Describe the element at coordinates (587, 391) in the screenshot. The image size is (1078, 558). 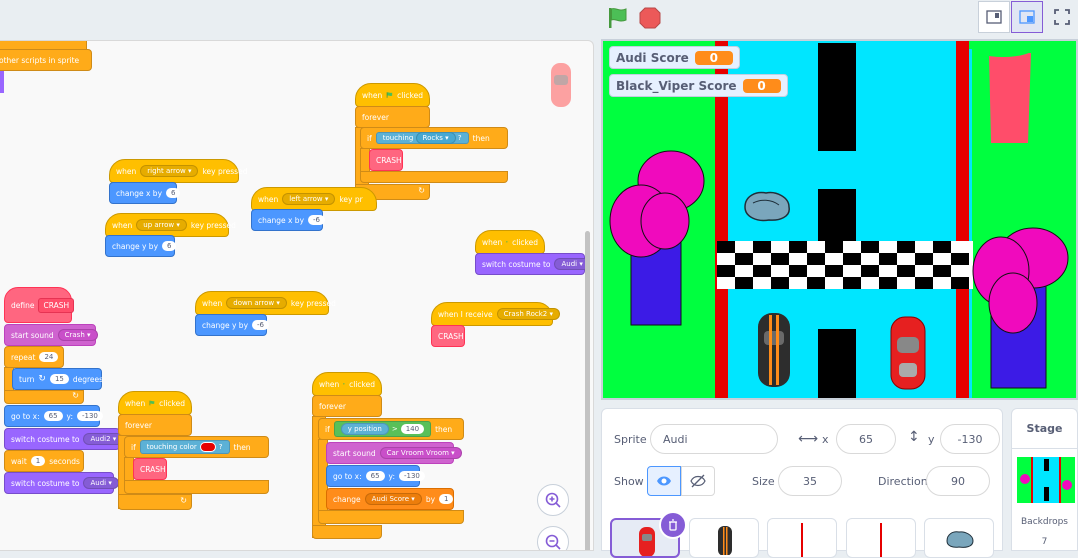
I see `code-scrollbar` at that location.